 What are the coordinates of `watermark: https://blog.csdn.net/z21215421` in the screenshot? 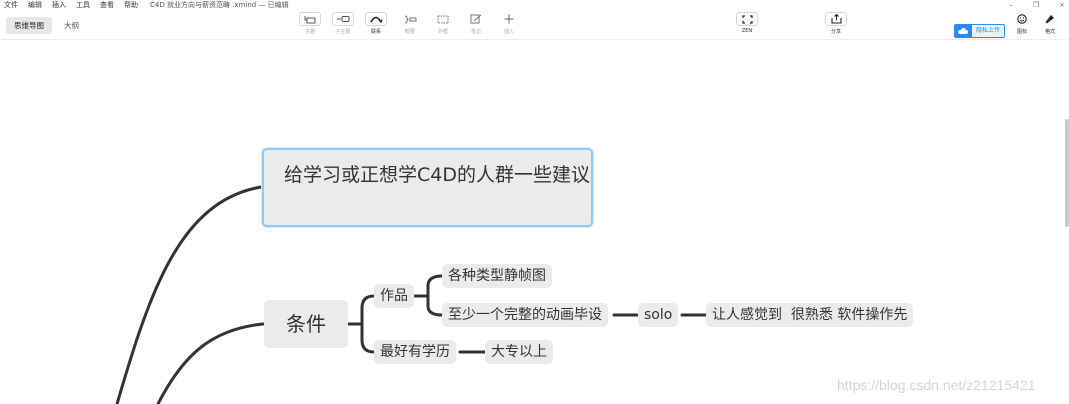 It's located at (936, 385).